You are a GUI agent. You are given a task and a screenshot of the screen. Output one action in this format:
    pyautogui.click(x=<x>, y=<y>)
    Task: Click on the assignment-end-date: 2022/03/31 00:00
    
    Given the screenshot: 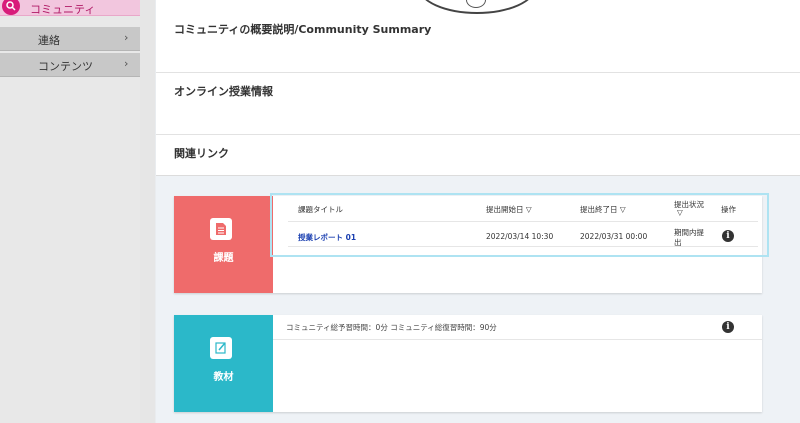 What is the action you would take?
    pyautogui.click(x=614, y=236)
    